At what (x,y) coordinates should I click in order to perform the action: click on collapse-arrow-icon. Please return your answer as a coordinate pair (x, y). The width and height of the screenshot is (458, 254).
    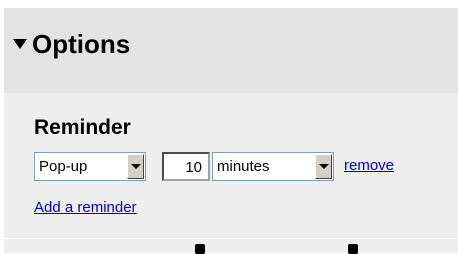
    Looking at the image, I should click on (20, 44).